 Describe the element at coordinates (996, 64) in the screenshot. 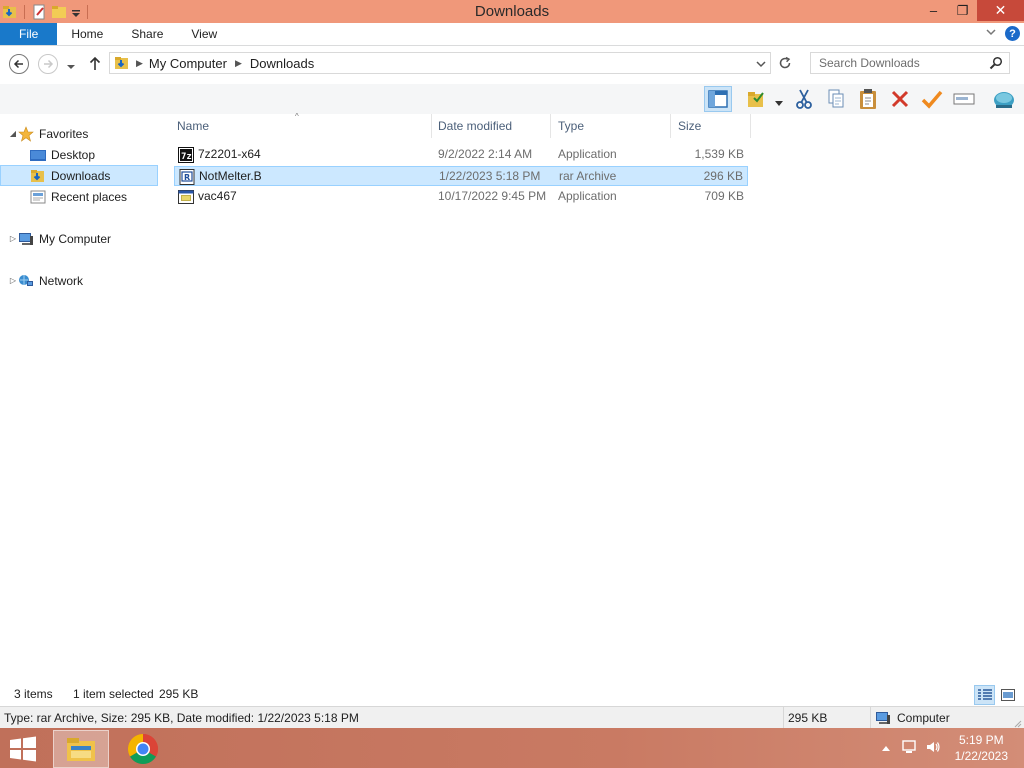

I see `search-icon` at that location.